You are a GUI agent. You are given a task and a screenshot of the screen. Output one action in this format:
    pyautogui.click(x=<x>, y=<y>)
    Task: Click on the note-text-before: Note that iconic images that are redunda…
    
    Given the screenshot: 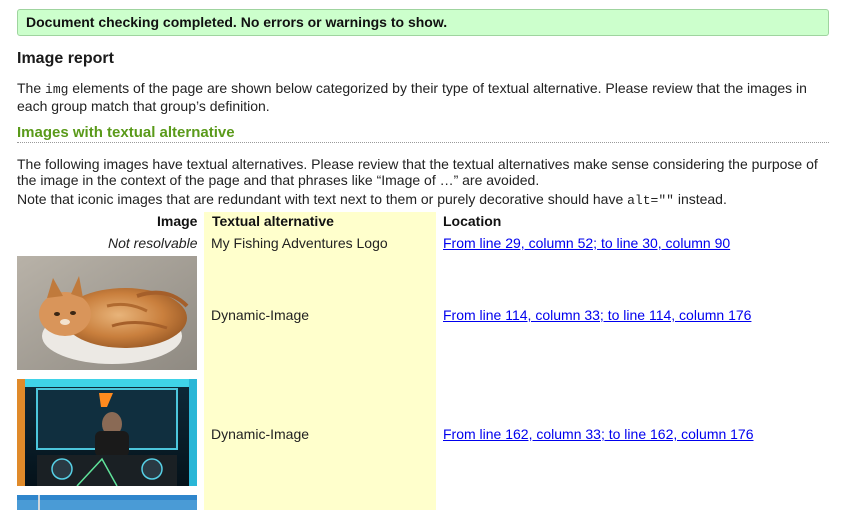 What is the action you would take?
    pyautogui.click(x=322, y=199)
    